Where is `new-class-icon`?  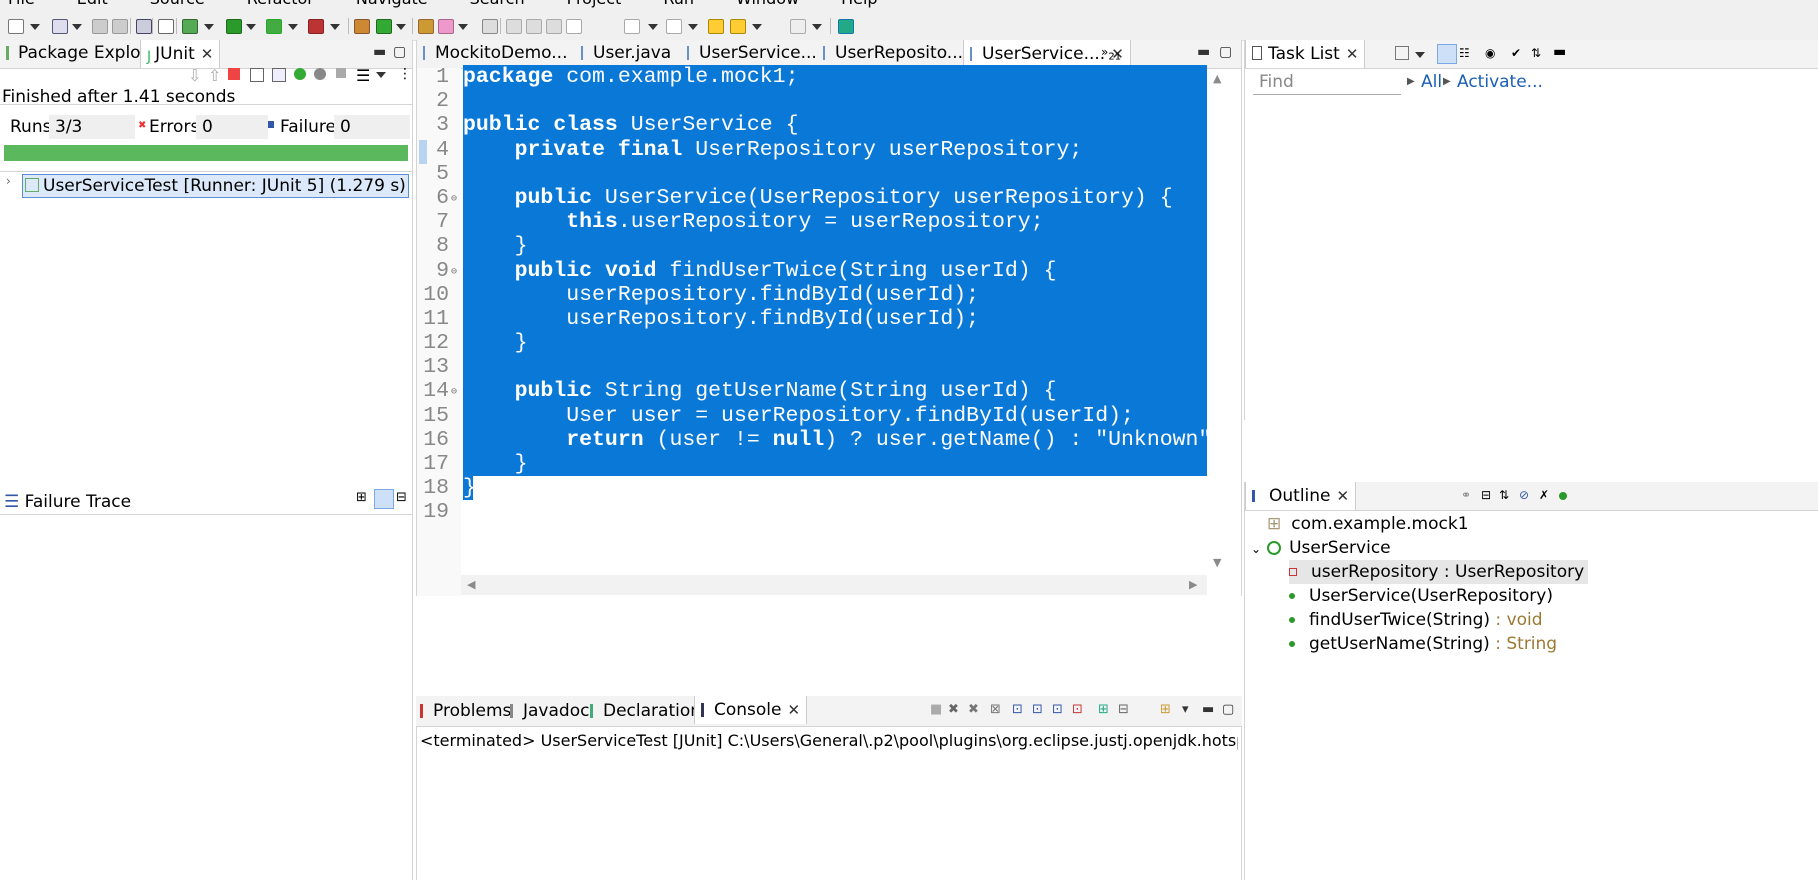
new-class-icon is located at coordinates (384, 26).